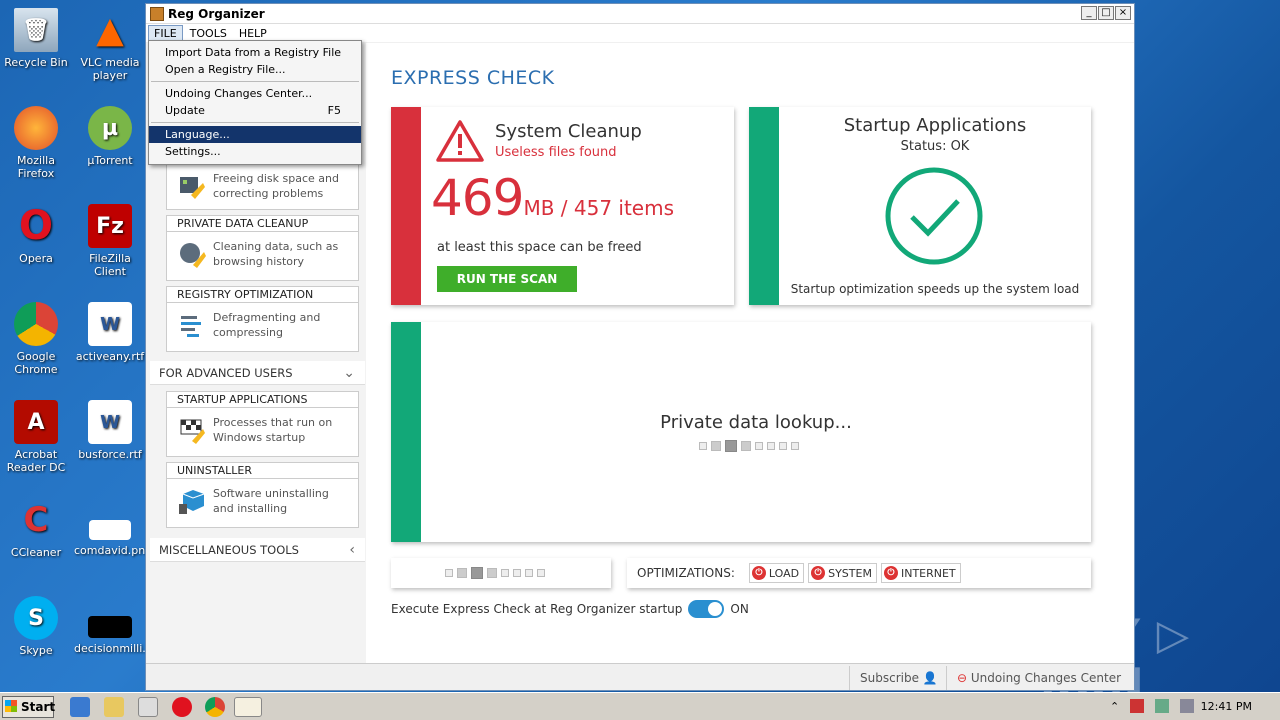 The width and height of the screenshot is (1280, 720). I want to click on desktop-icon-vlc: ▲ VLC media player, so click(110, 45).